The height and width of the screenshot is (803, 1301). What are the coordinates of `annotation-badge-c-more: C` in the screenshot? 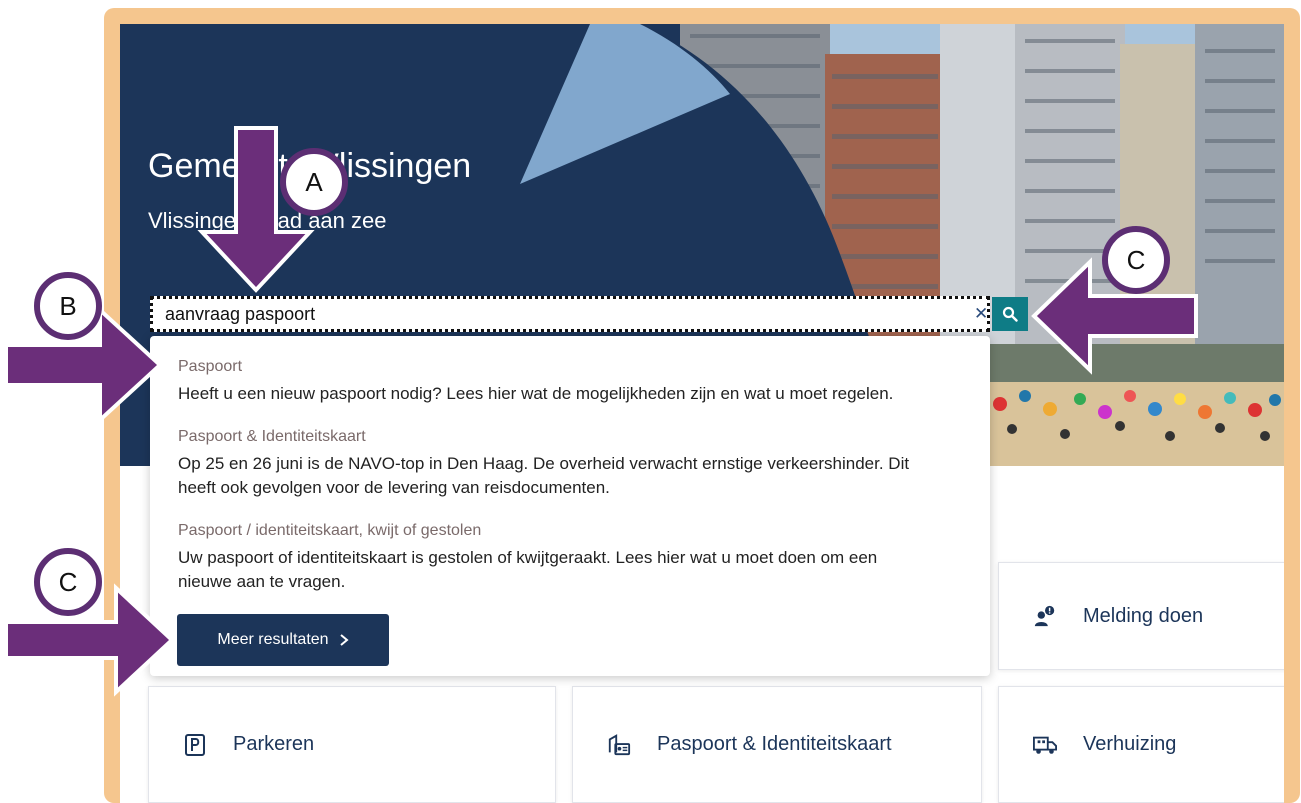 It's located at (68, 582).